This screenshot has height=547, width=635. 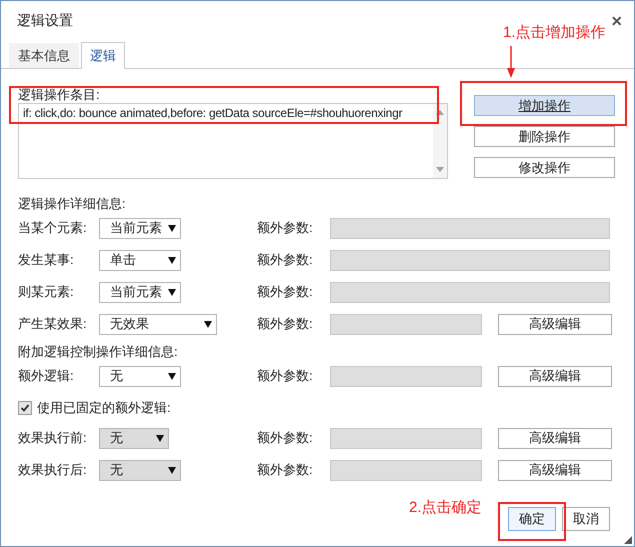 I want to click on tab: 基本信息, so click(x=44, y=55).